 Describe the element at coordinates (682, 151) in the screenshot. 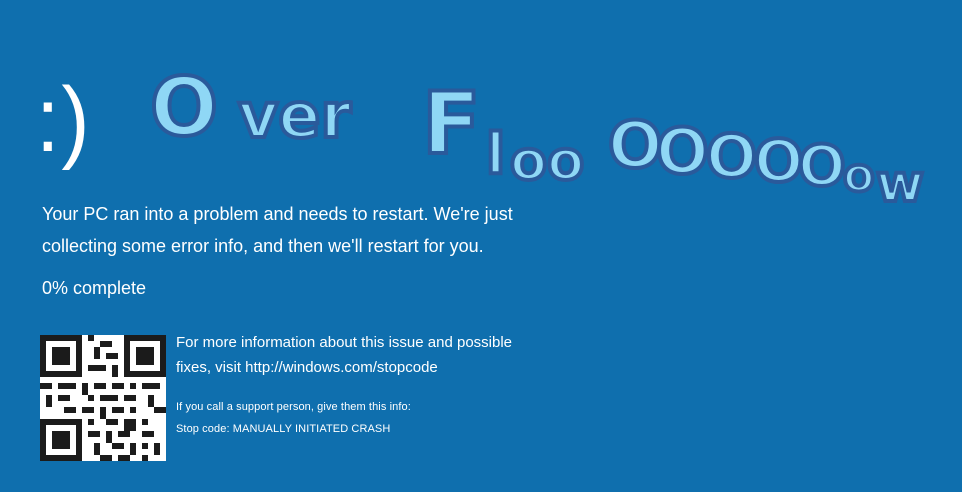

I see `overlay-letter-o-2: O` at that location.